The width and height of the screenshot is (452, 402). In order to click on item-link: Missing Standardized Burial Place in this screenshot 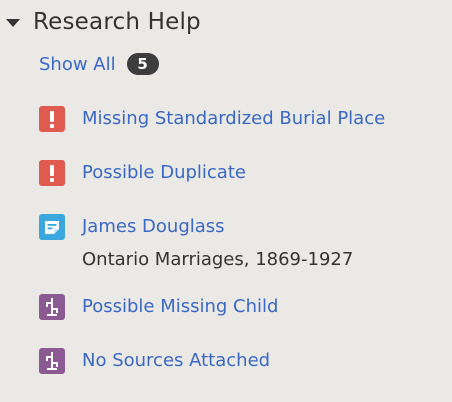, I will do `click(233, 119)`.